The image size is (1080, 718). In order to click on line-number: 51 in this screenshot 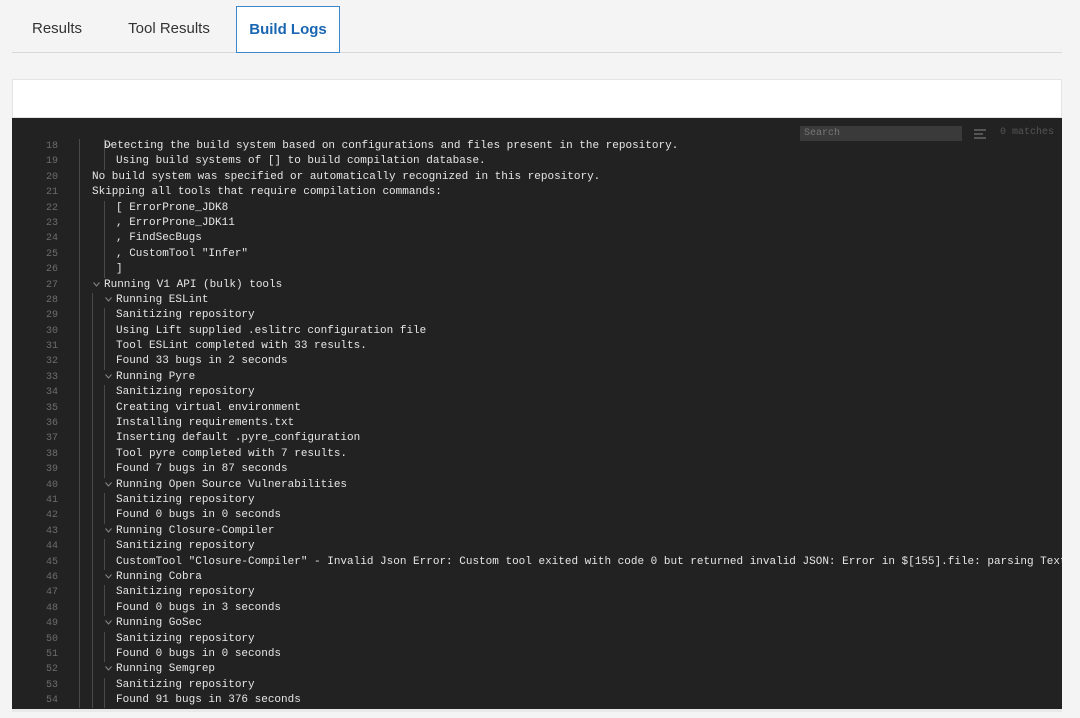, I will do `click(51, 654)`.